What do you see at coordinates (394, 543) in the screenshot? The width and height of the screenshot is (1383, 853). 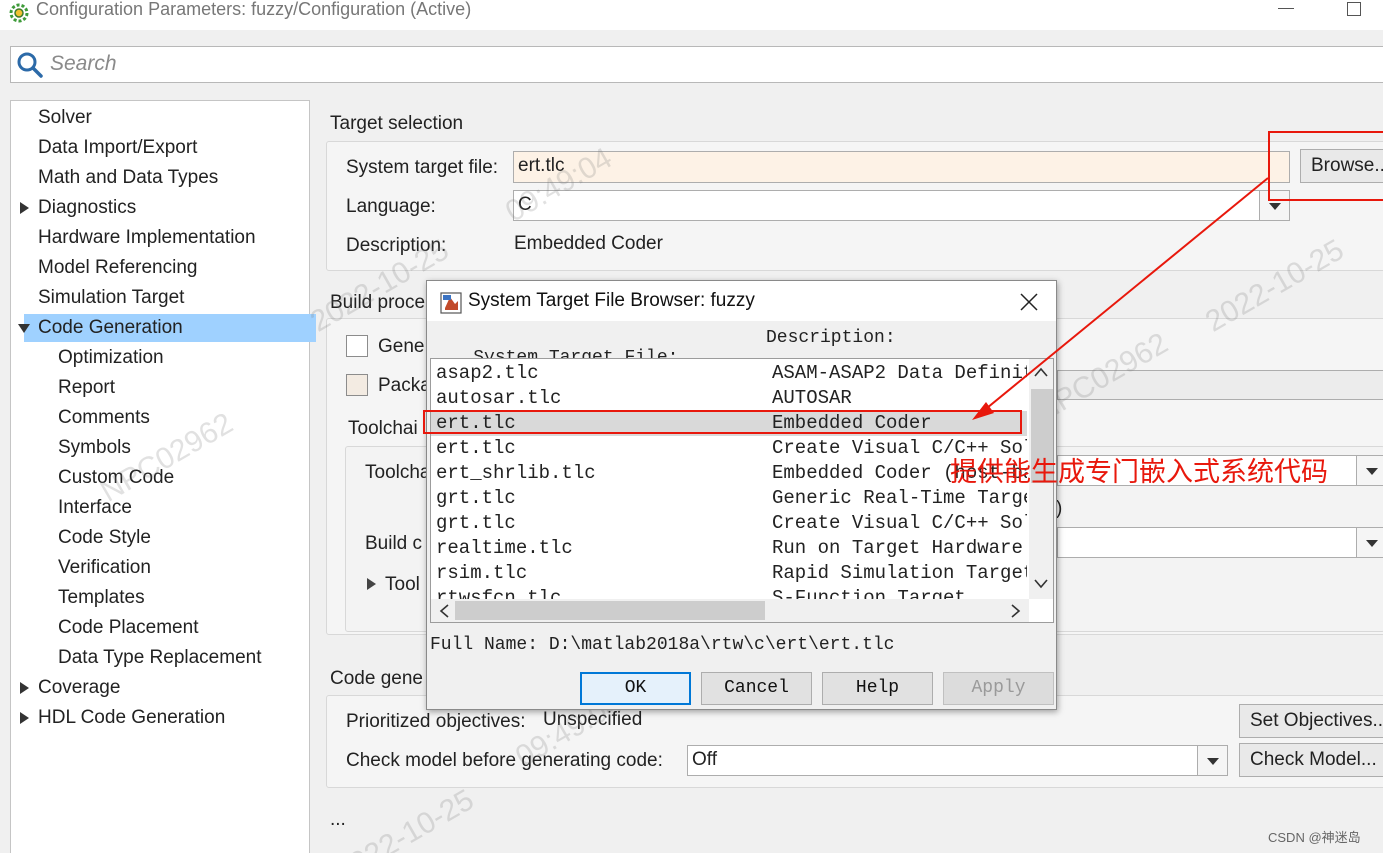 I see `build-configuration-label: Build c` at bounding box center [394, 543].